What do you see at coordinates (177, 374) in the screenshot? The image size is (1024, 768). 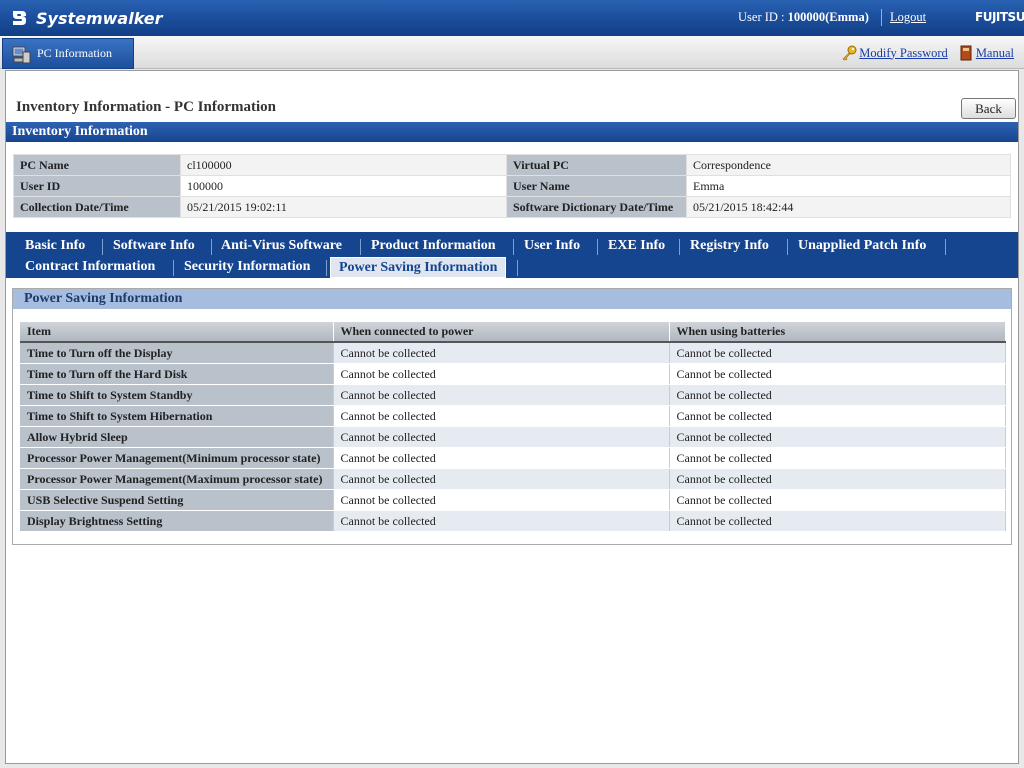 I see `item-cell: Time to Turn off the Hard Disk` at bounding box center [177, 374].